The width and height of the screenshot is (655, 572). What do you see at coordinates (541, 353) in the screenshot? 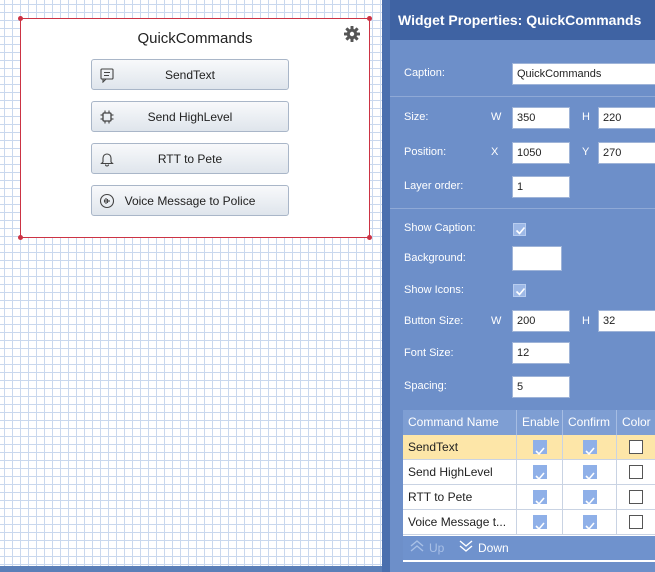
I see `font-size-input: 12` at bounding box center [541, 353].